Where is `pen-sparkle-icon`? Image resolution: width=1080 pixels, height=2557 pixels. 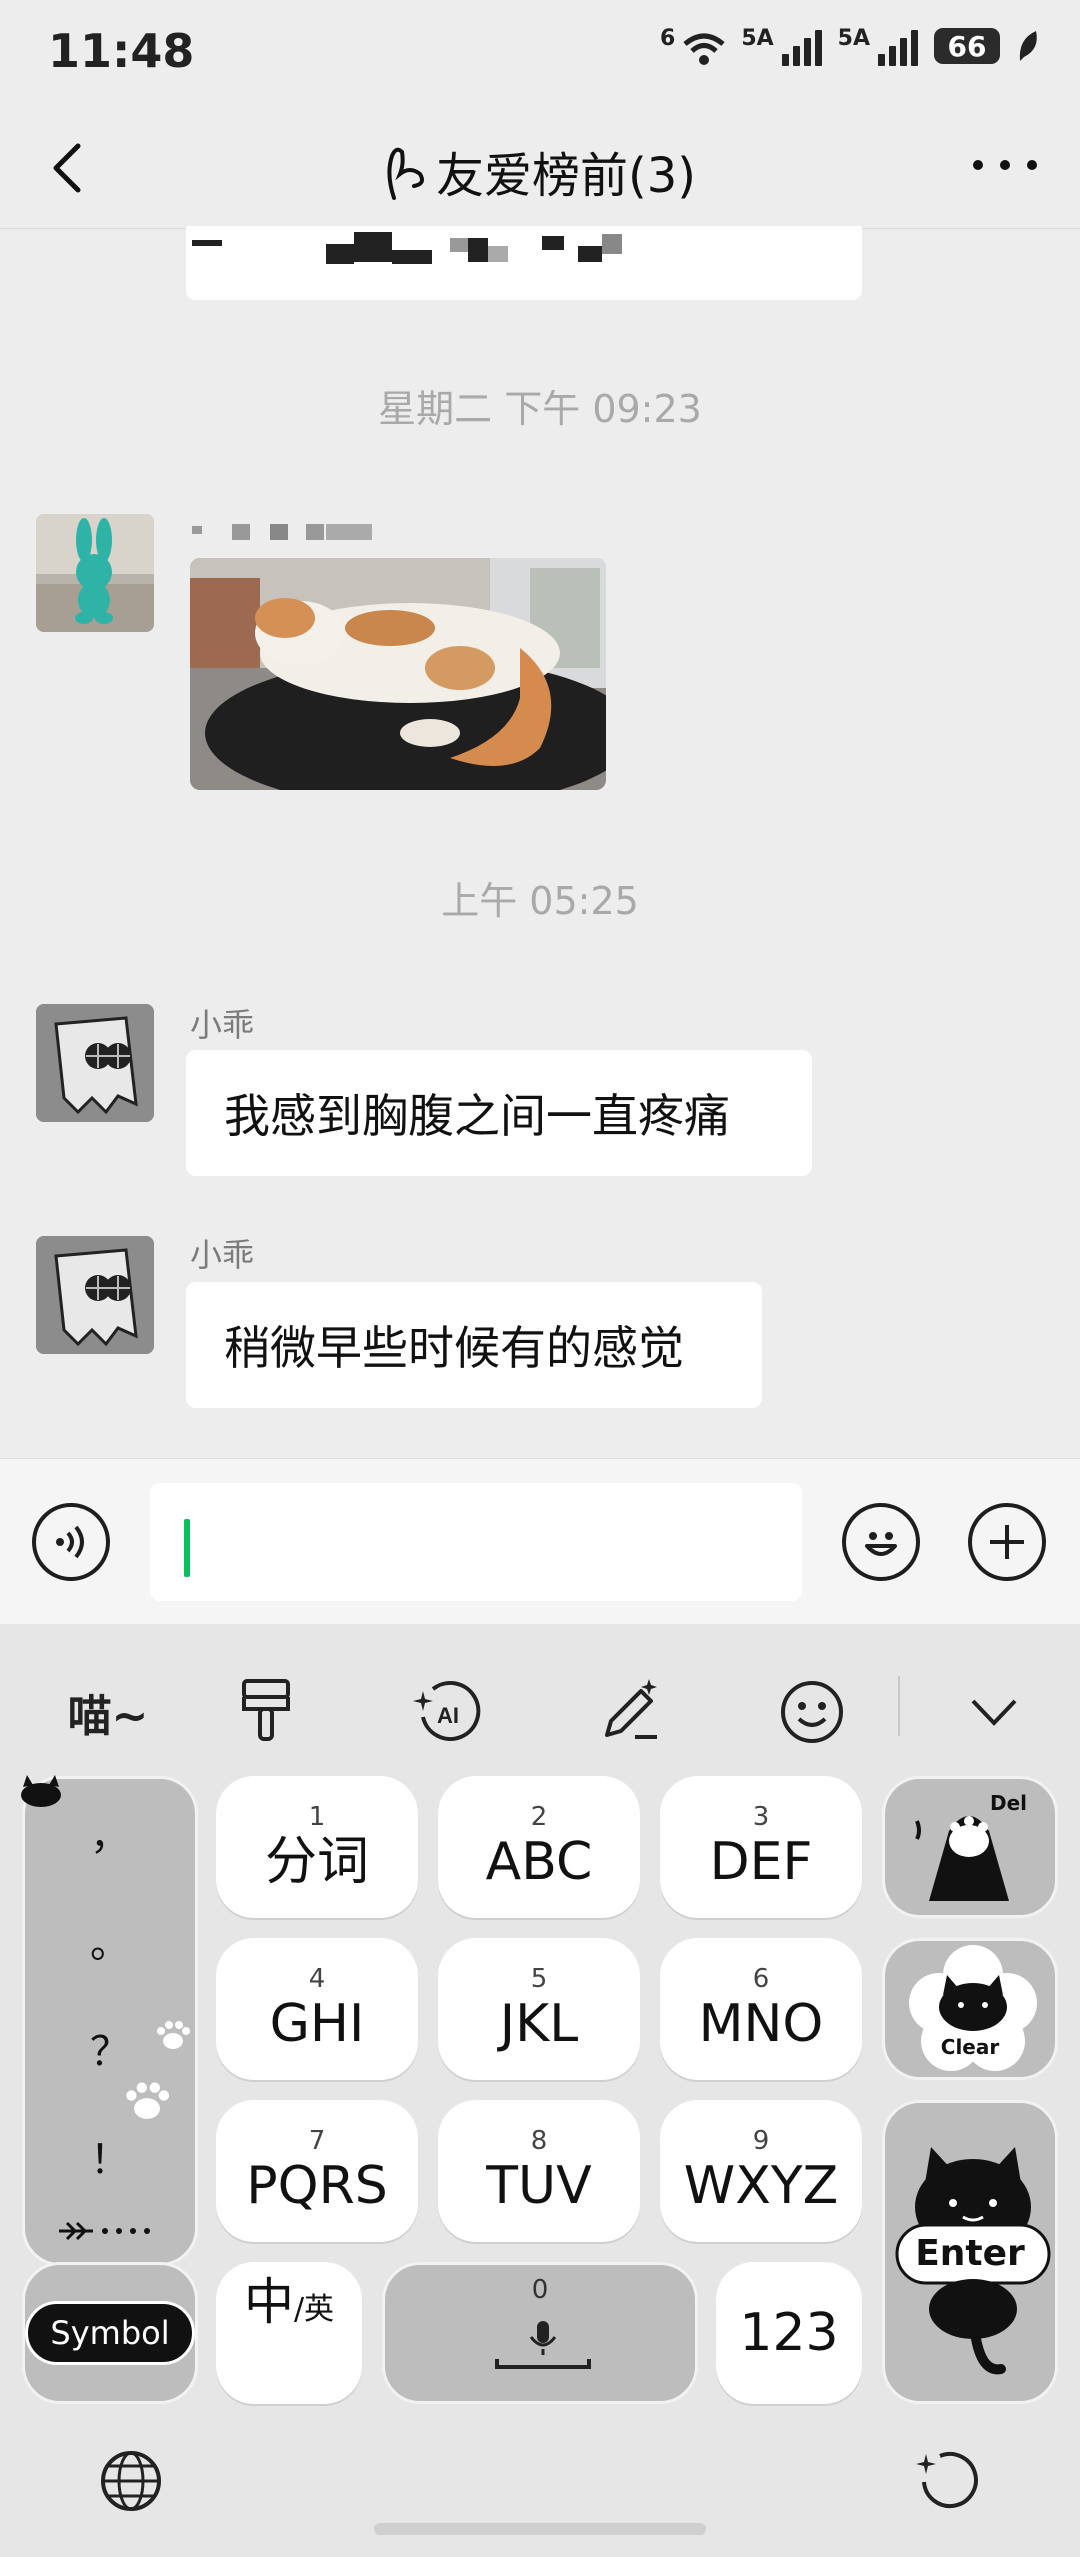 pen-sparkle-icon is located at coordinates (631, 1709).